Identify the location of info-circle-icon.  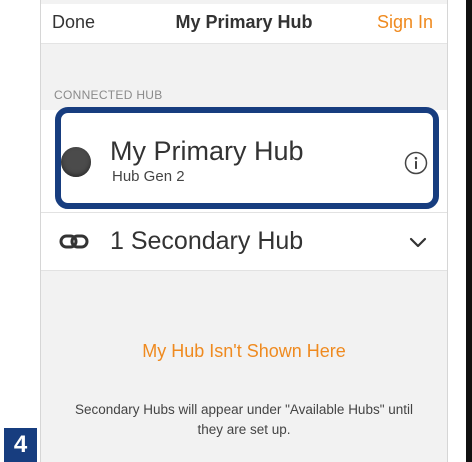
(416, 163).